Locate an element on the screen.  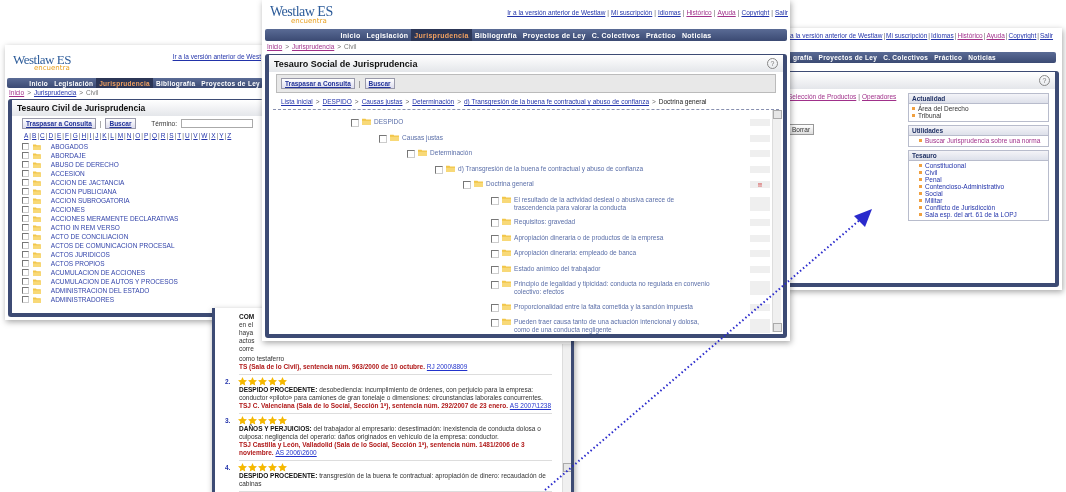
panel-title: Tesauro Civil de Jurisprudencia is located at coordinates (81, 108).